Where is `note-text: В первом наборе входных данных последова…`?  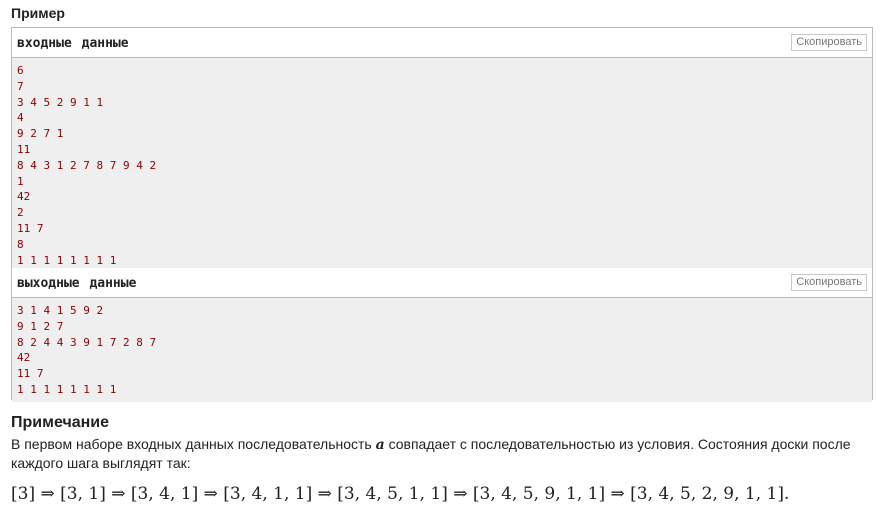
note-text: В первом наборе входных данных последова… is located at coordinates (443, 453).